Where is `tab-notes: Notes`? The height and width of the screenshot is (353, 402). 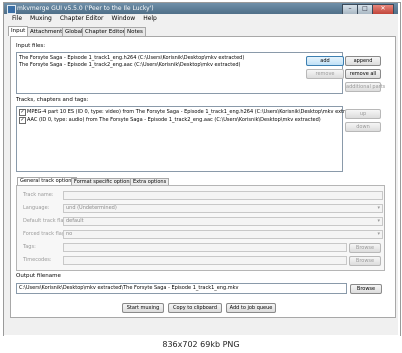
tab-notes: Notes is located at coordinates (135, 31).